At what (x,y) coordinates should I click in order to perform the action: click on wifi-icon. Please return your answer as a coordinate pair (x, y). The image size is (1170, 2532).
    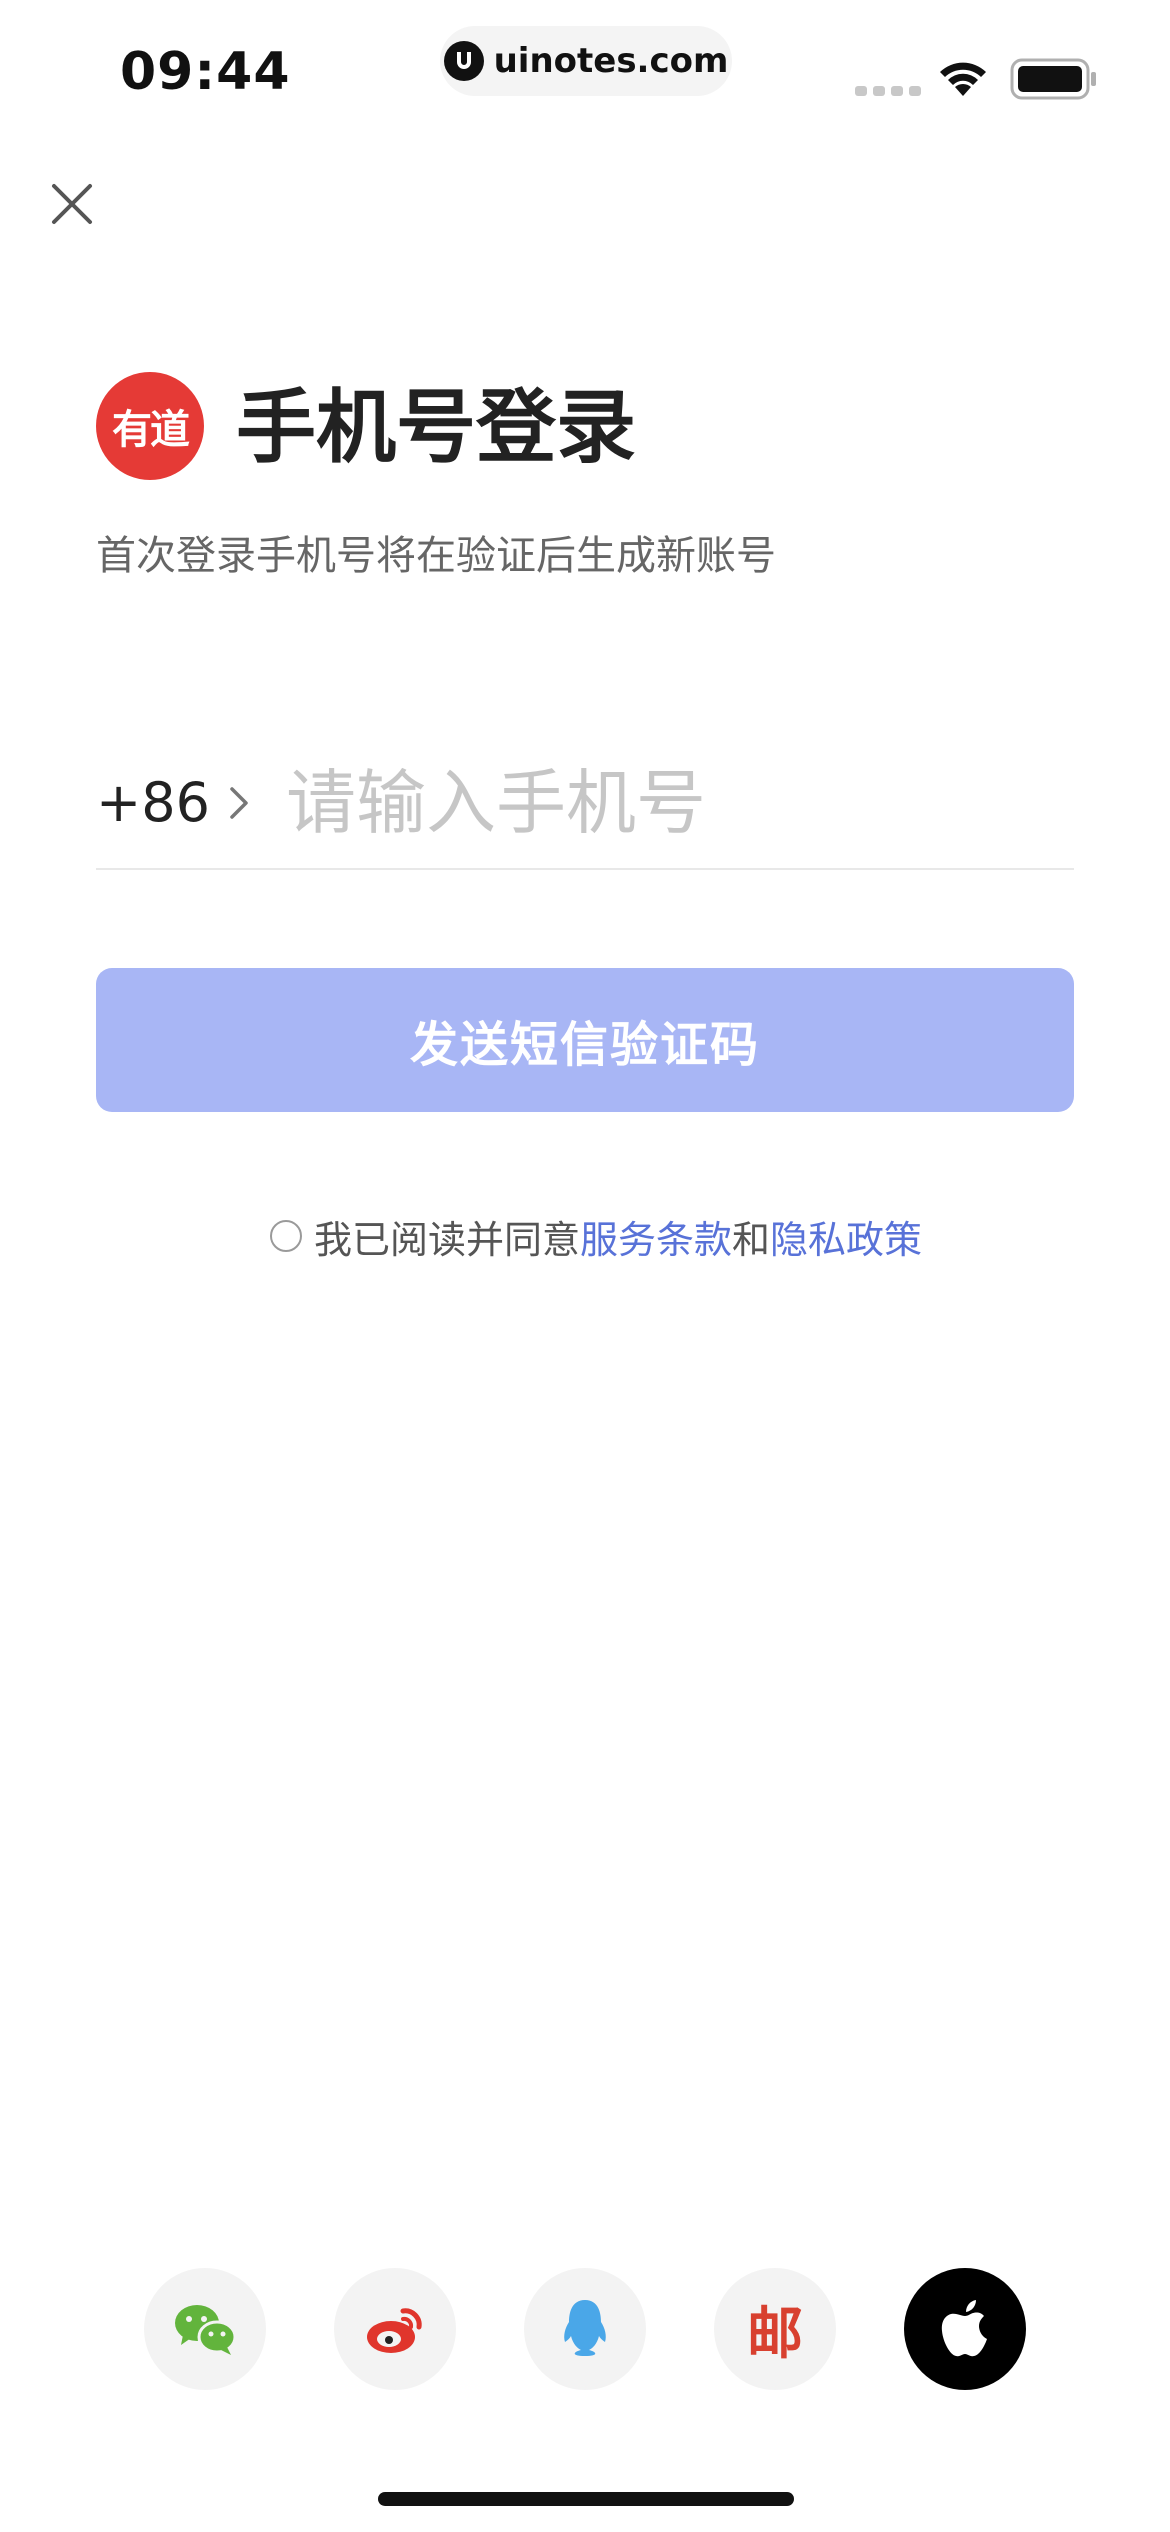
    Looking at the image, I should click on (963, 79).